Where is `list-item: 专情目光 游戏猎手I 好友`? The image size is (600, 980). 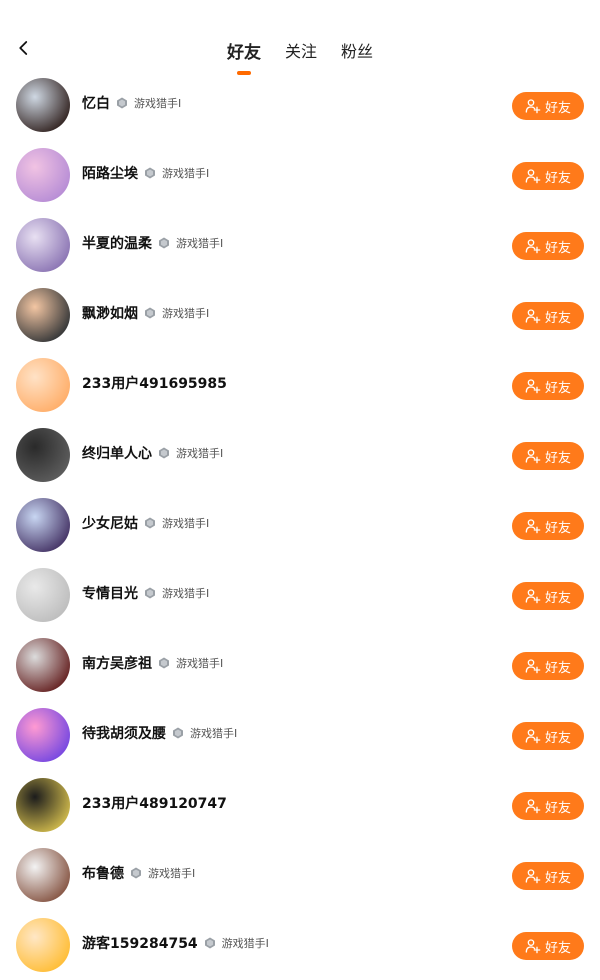
list-item: 专情目光 游戏猎手I 好友 is located at coordinates (300, 595).